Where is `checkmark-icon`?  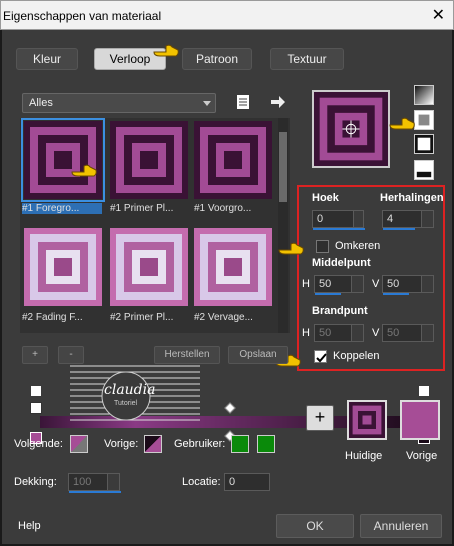
checkmark-icon is located at coordinates (321, 358).